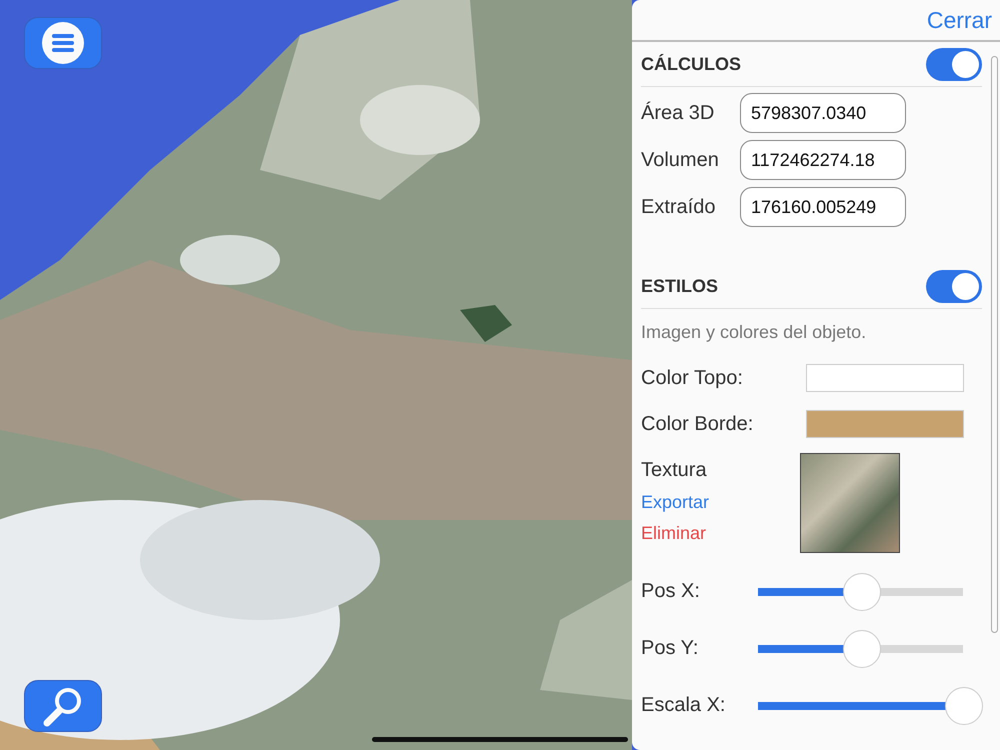 This screenshot has height=750, width=1000. What do you see at coordinates (754, 332) in the screenshot?
I see `section-description: Imagen y colores del objeto.` at bounding box center [754, 332].